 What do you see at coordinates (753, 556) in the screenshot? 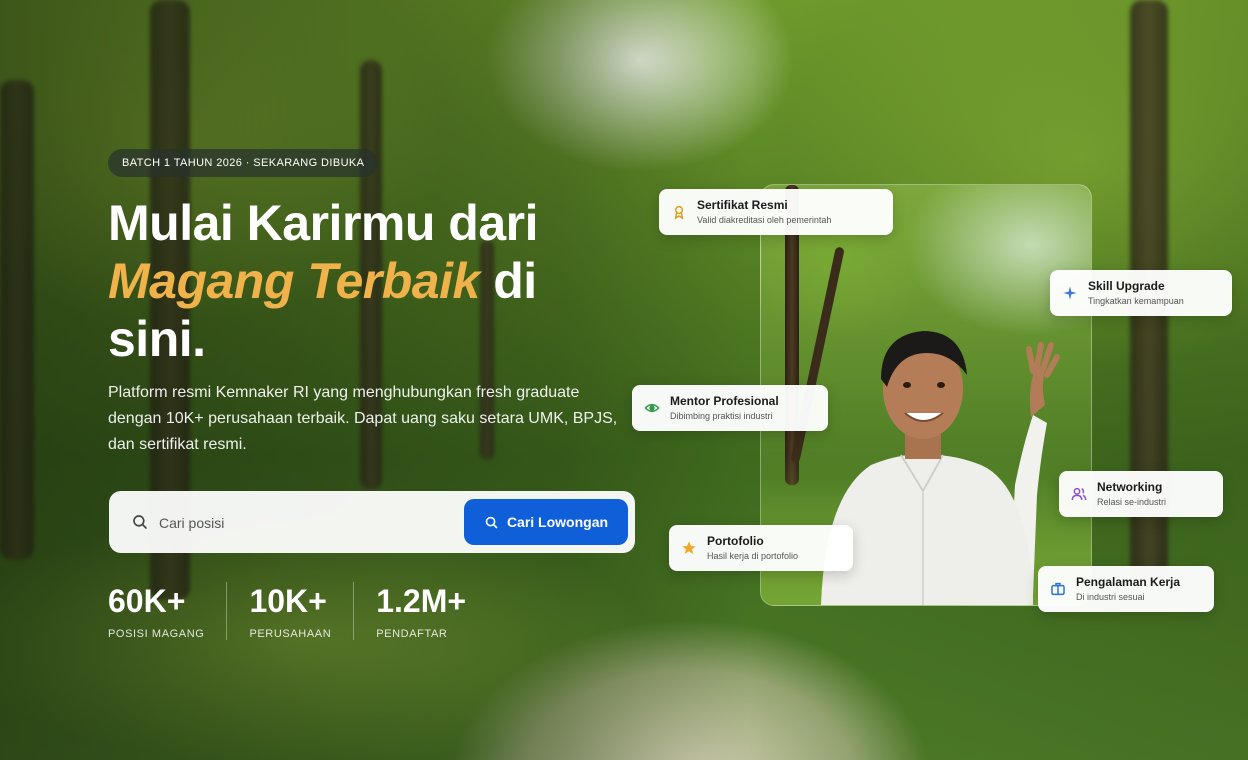
I see `chip-desc: Hasil kerja di portofolio` at bounding box center [753, 556].